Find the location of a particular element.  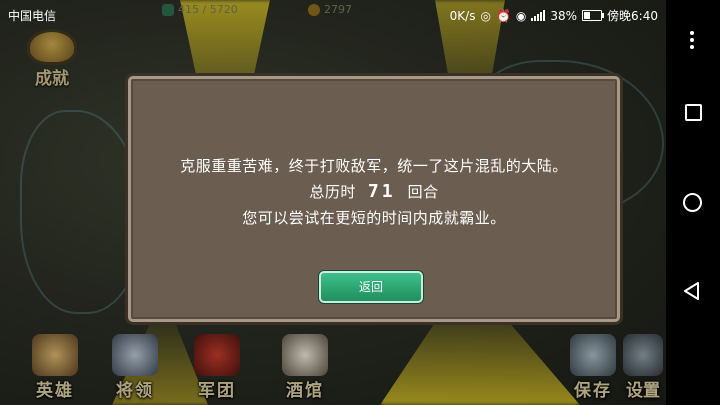

wifi-calling-icon: ◎ is located at coordinates (485, 15).